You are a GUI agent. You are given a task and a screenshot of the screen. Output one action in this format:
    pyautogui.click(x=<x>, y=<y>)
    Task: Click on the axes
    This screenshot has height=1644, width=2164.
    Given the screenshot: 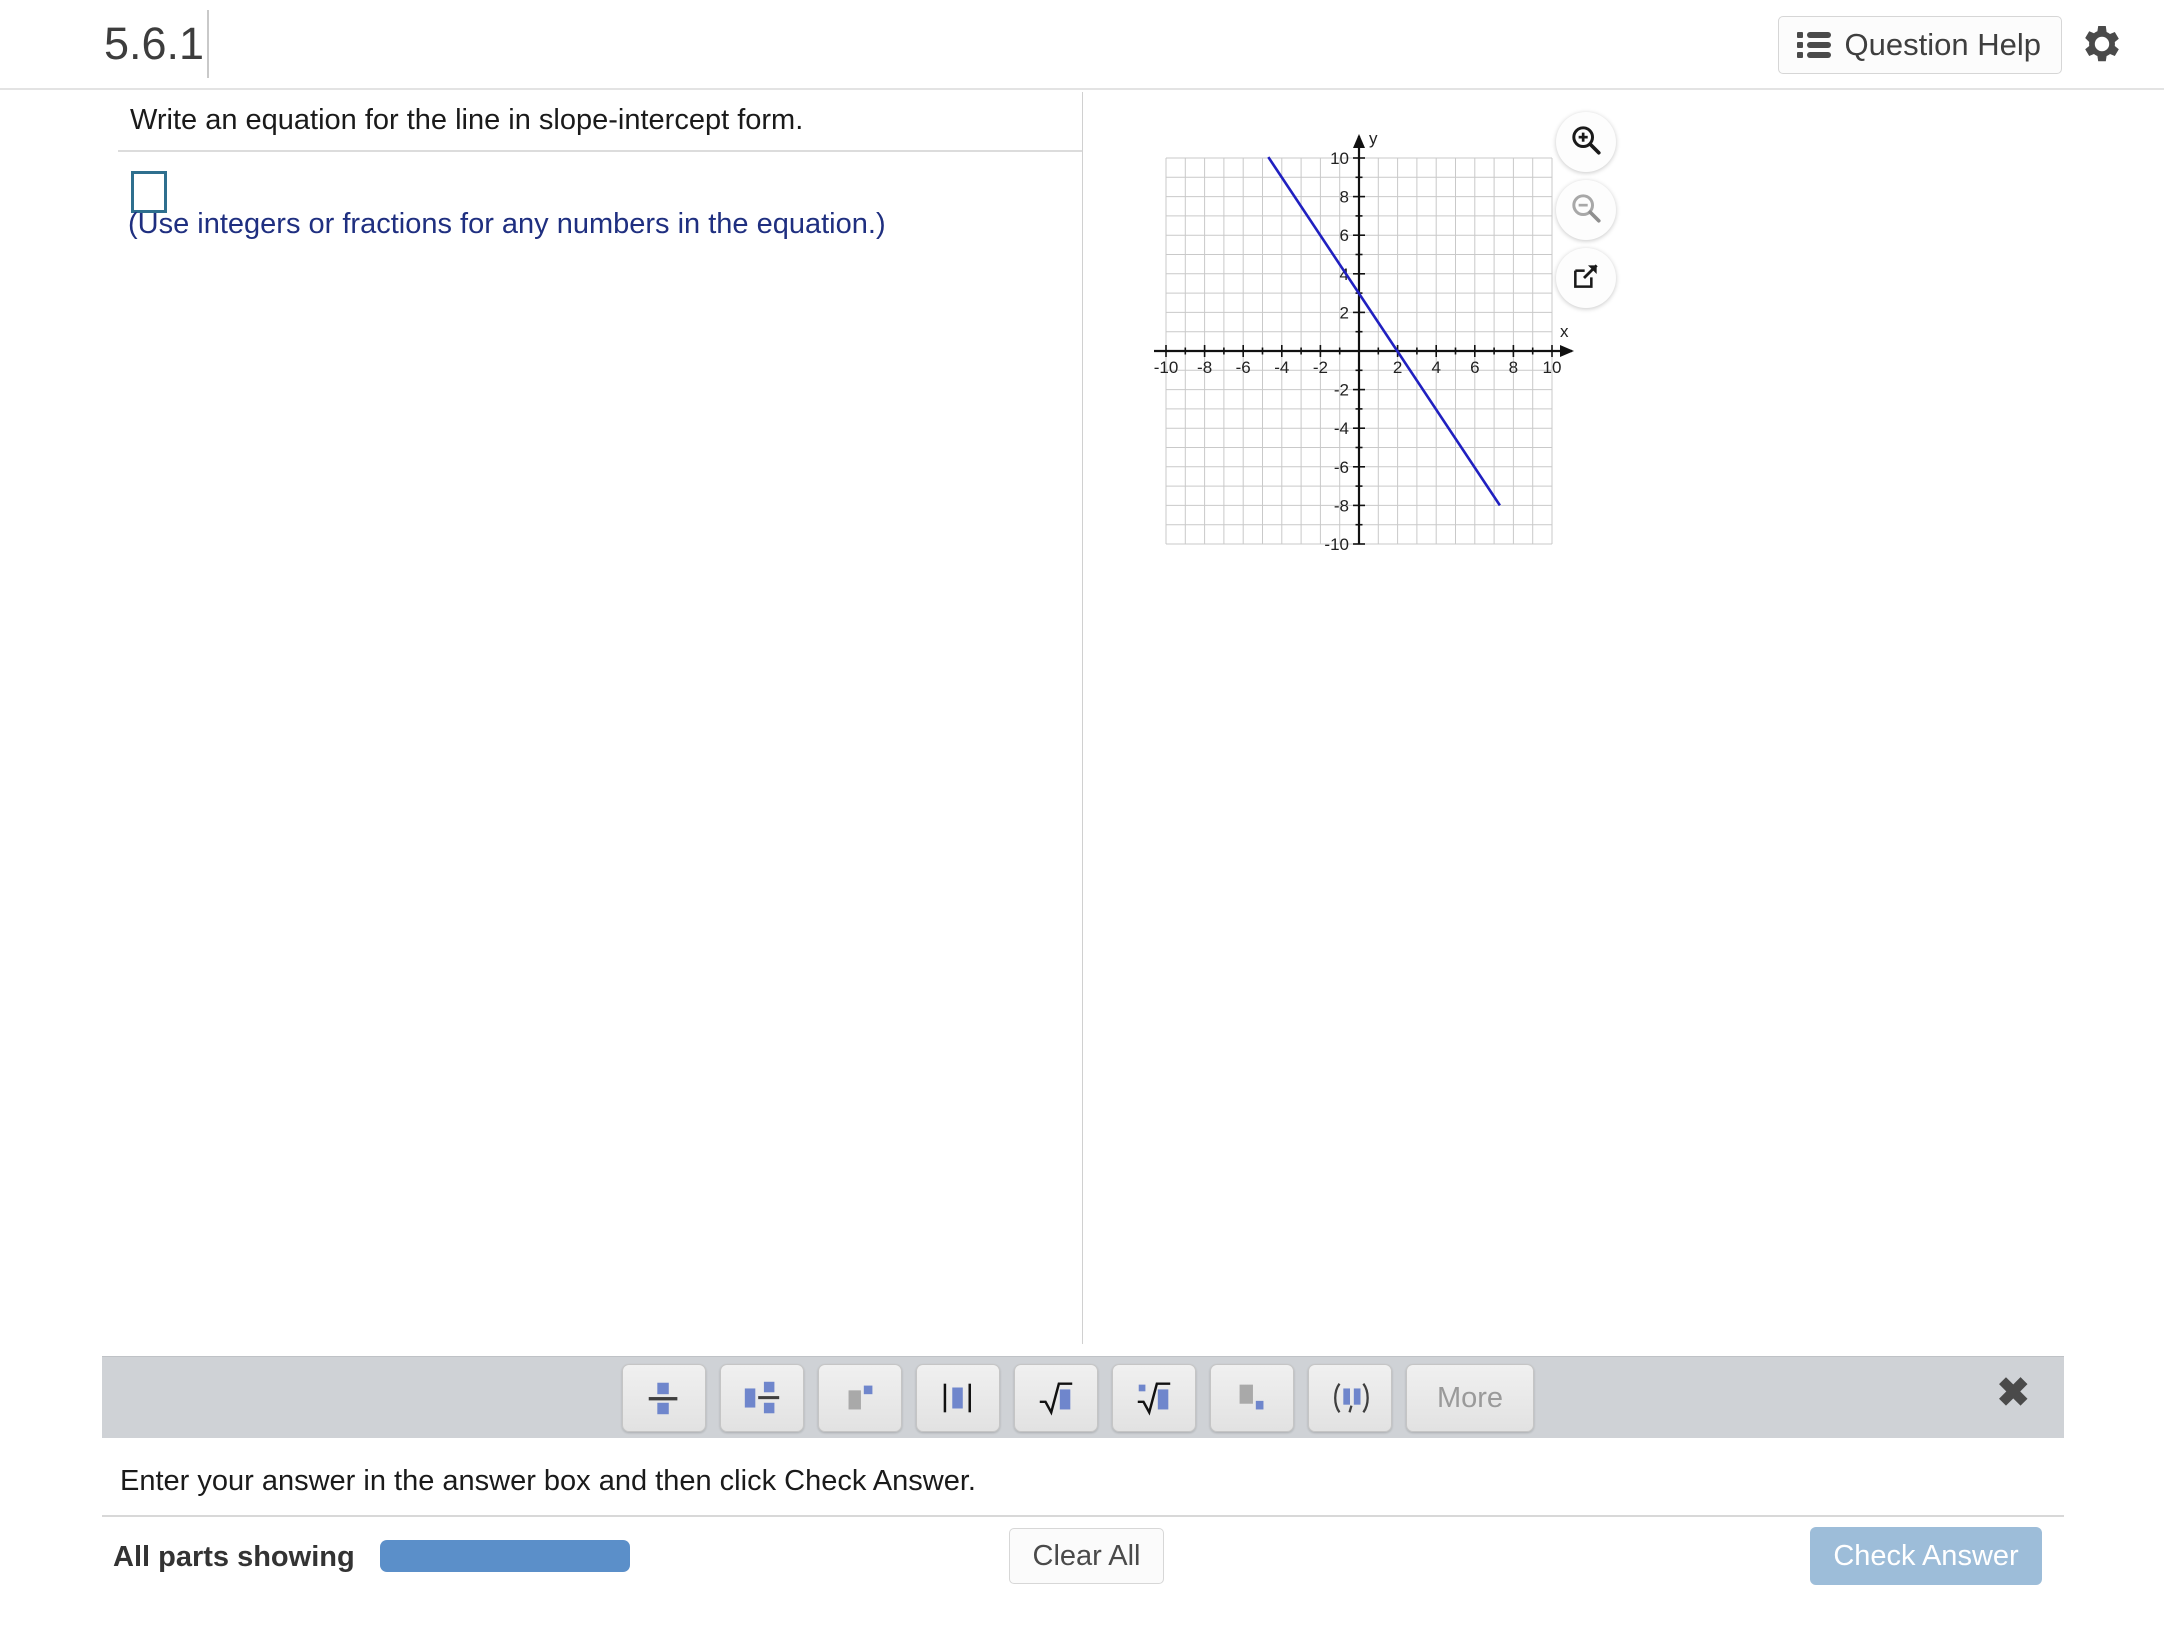 What is the action you would take?
    pyautogui.click(x=1364, y=339)
    